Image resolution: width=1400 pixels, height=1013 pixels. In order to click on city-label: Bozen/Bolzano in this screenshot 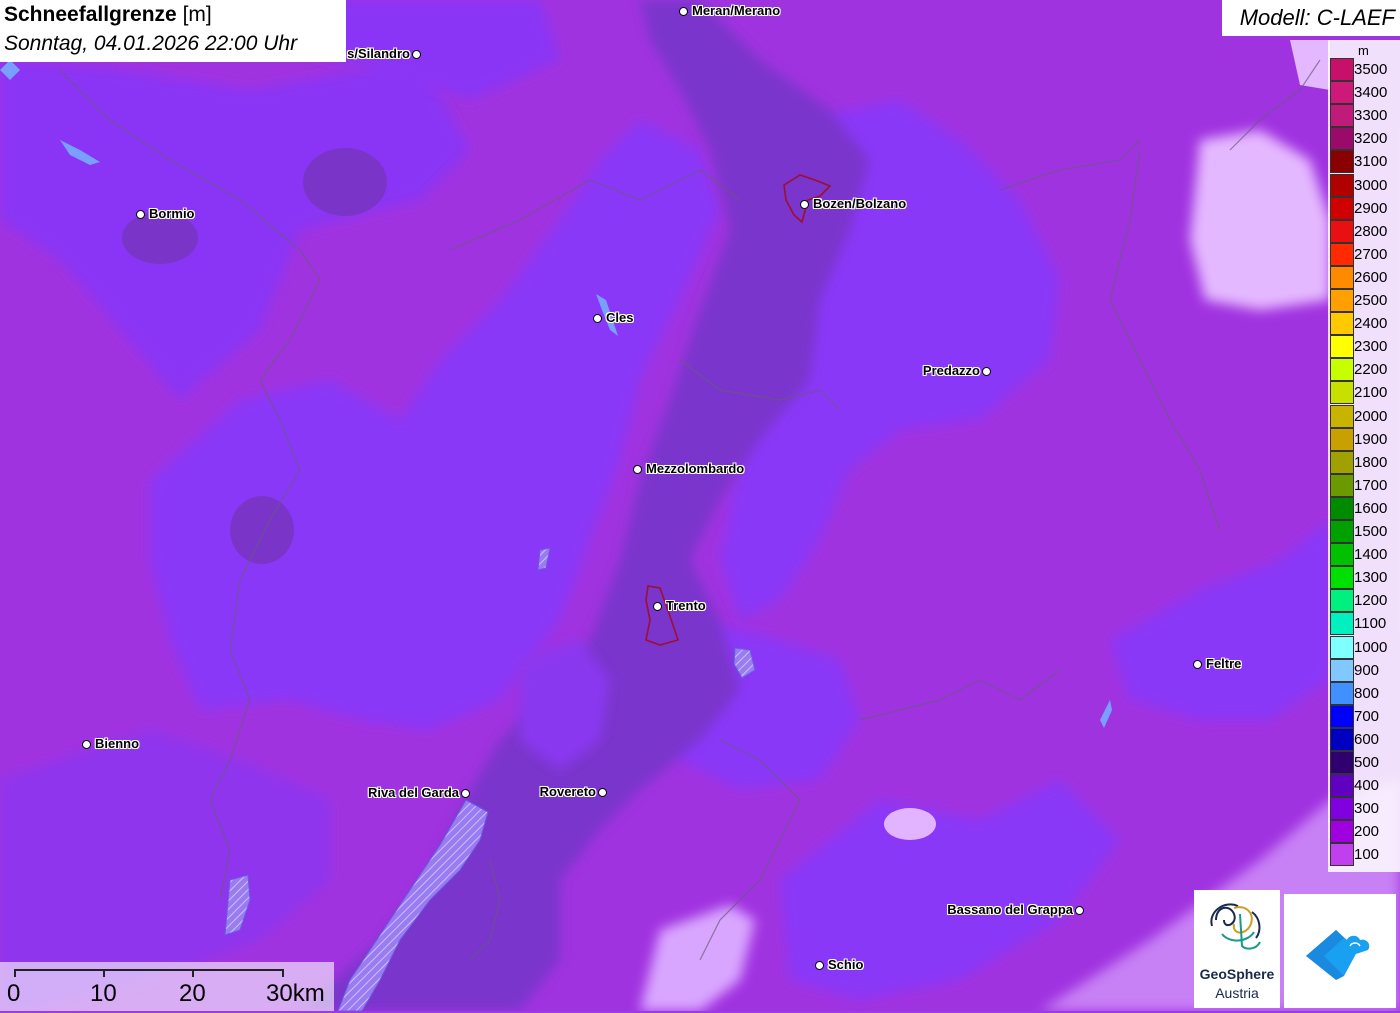, I will do `click(859, 203)`.